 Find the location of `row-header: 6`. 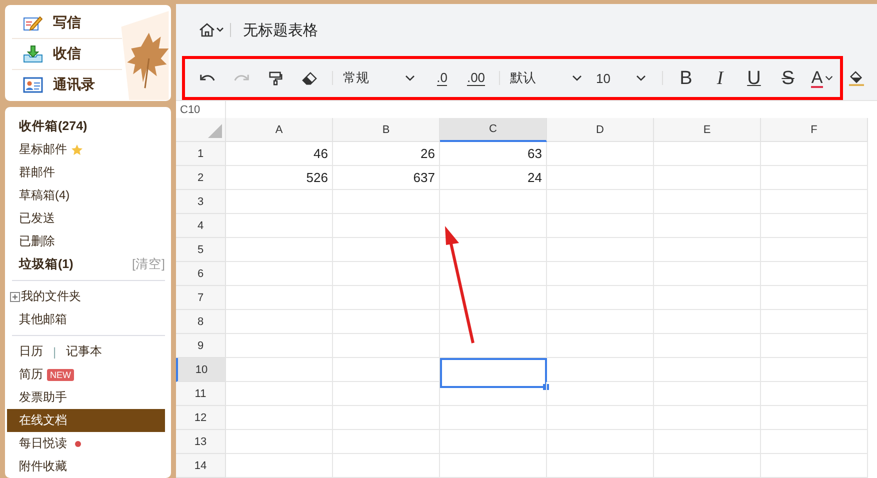

row-header: 6 is located at coordinates (201, 274).